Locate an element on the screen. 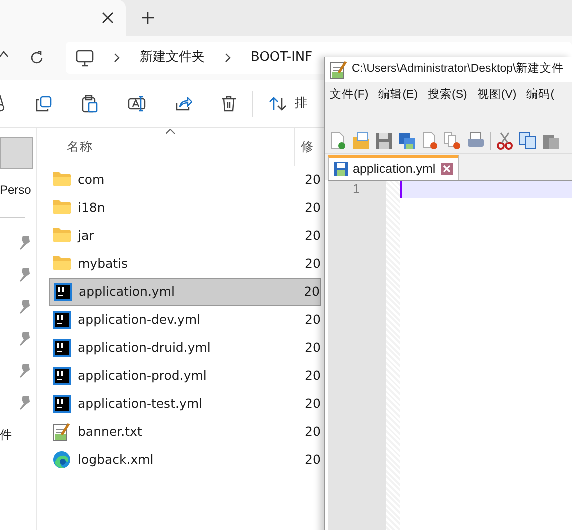 The height and width of the screenshot is (530, 572). file-row: banner.txt 20 is located at coordinates (185, 432).